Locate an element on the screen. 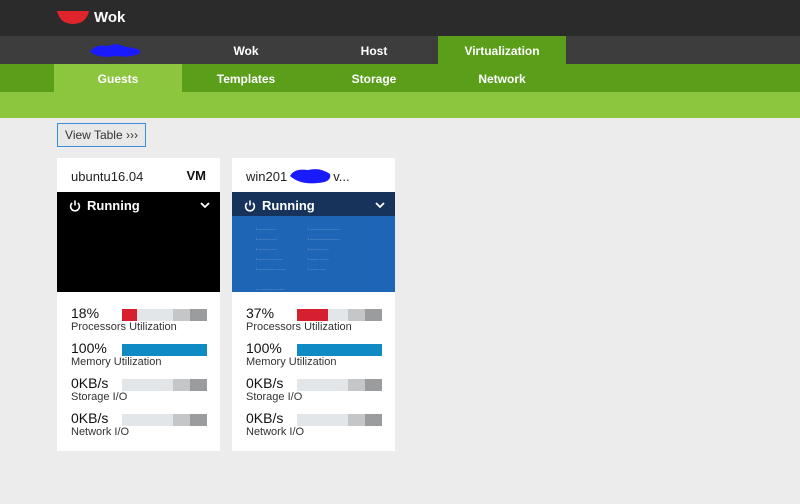  sub-nav: Guests Templates Storage Network is located at coordinates (400, 78).